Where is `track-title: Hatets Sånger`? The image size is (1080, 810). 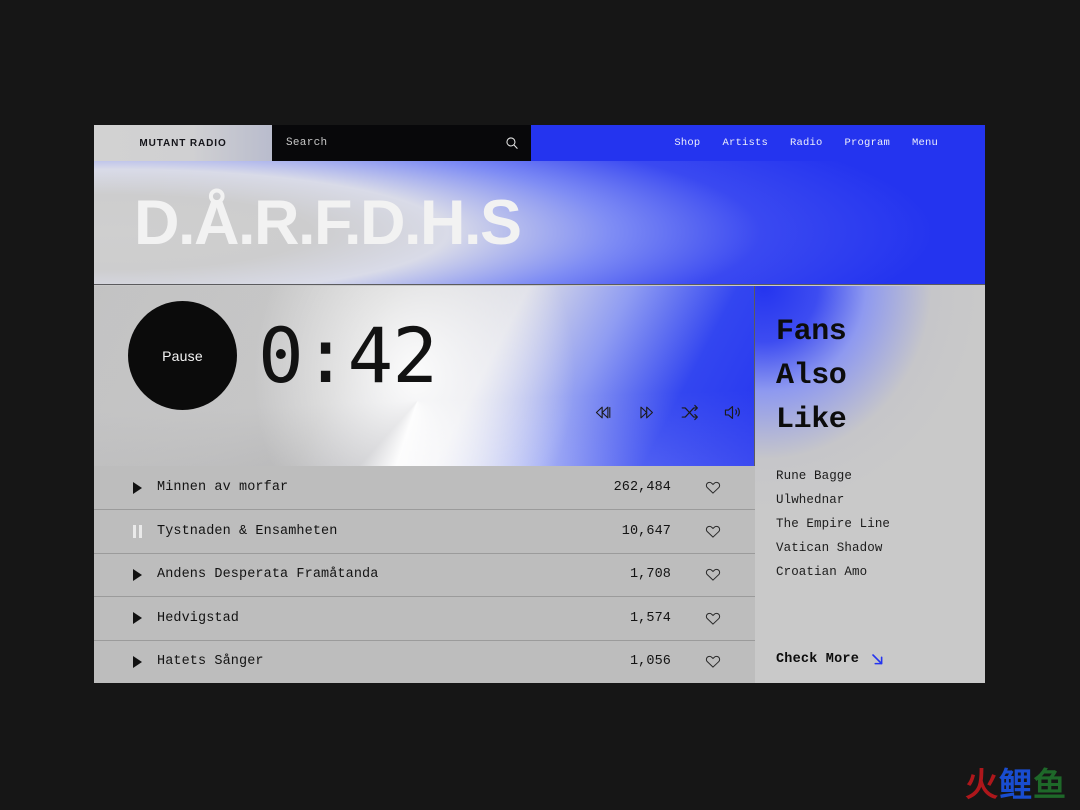 track-title: Hatets Sånger is located at coordinates (210, 662).